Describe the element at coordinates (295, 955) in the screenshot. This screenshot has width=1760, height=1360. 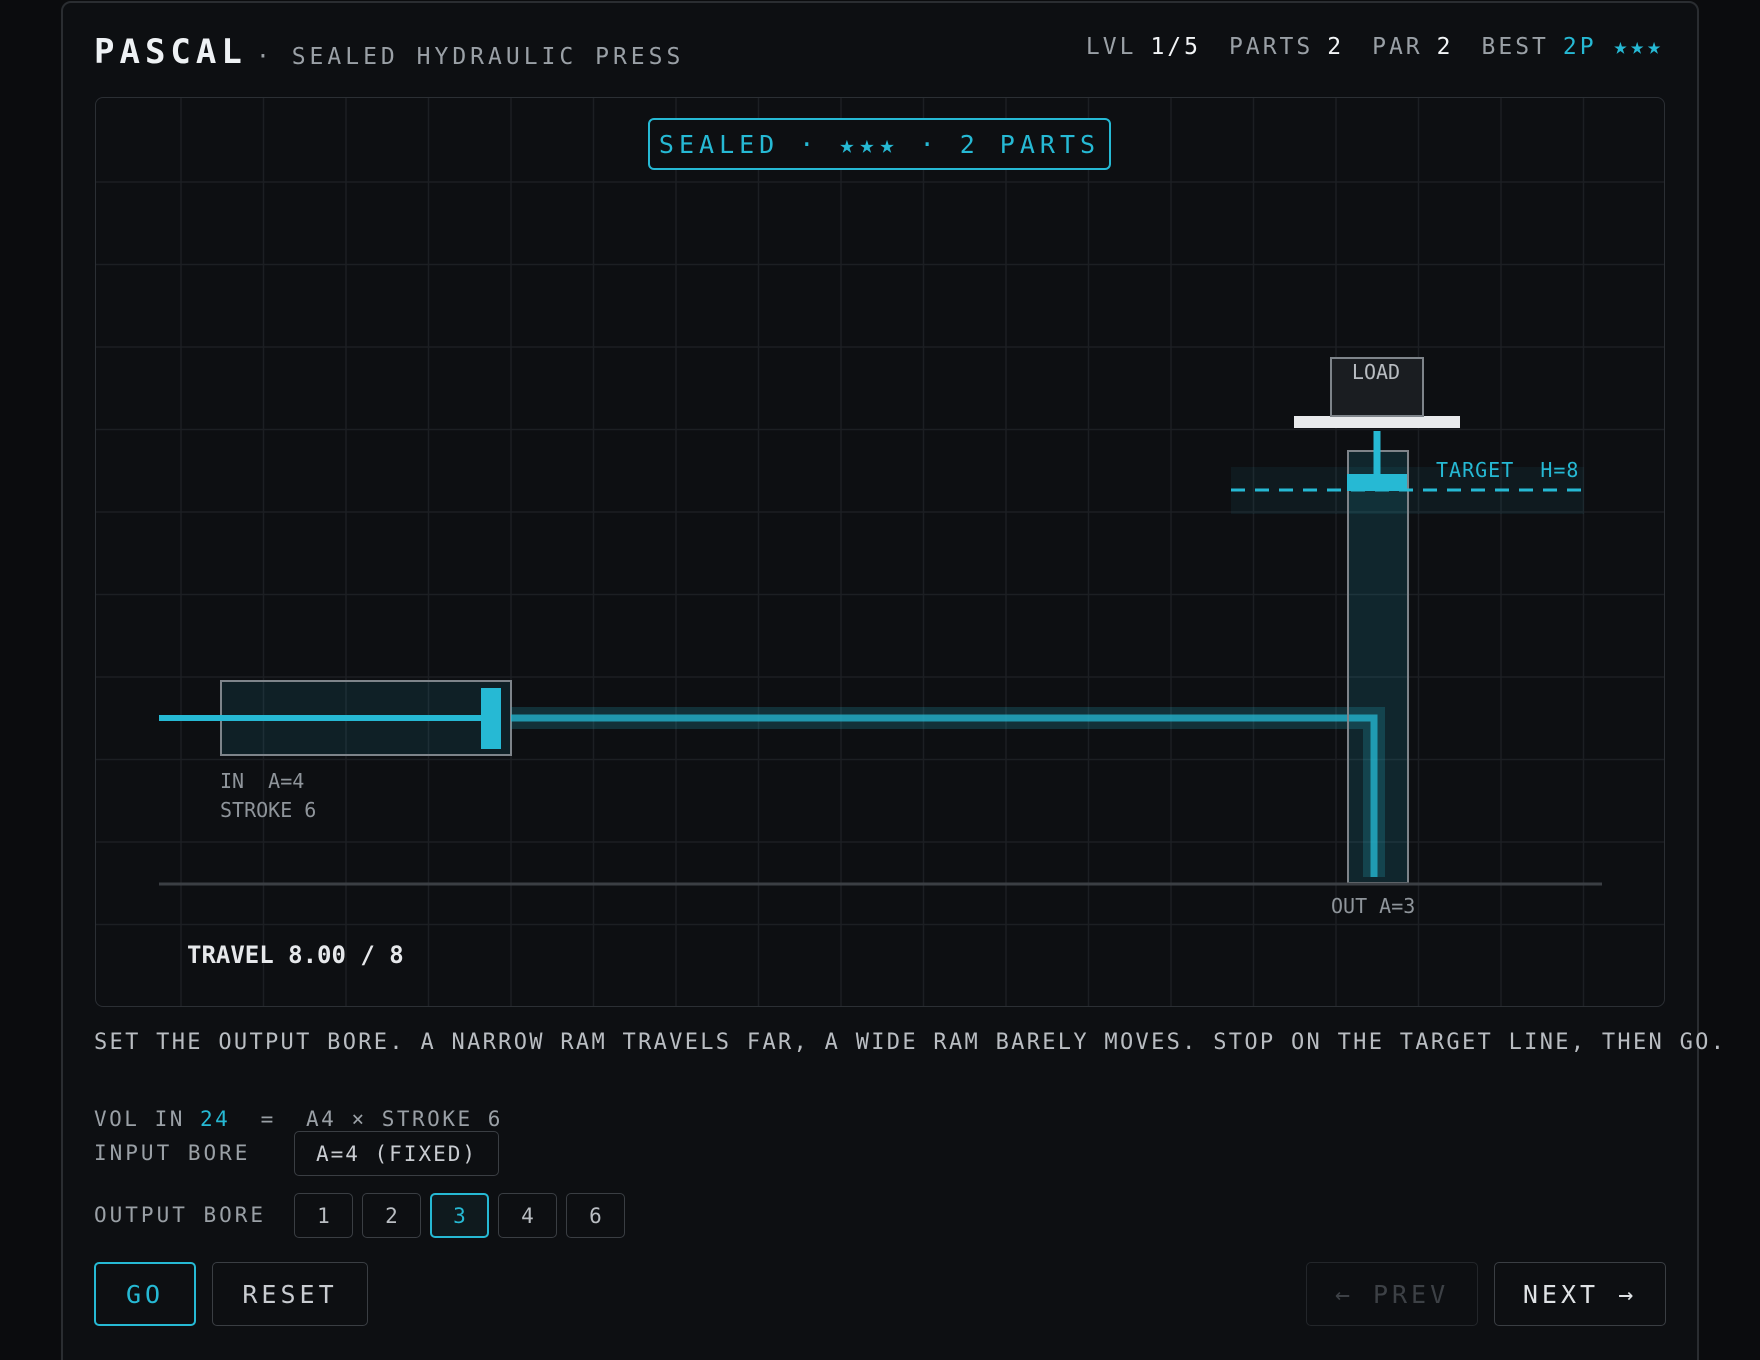
I see `travel-readout: TRAVEL 8.00 / 8` at that location.